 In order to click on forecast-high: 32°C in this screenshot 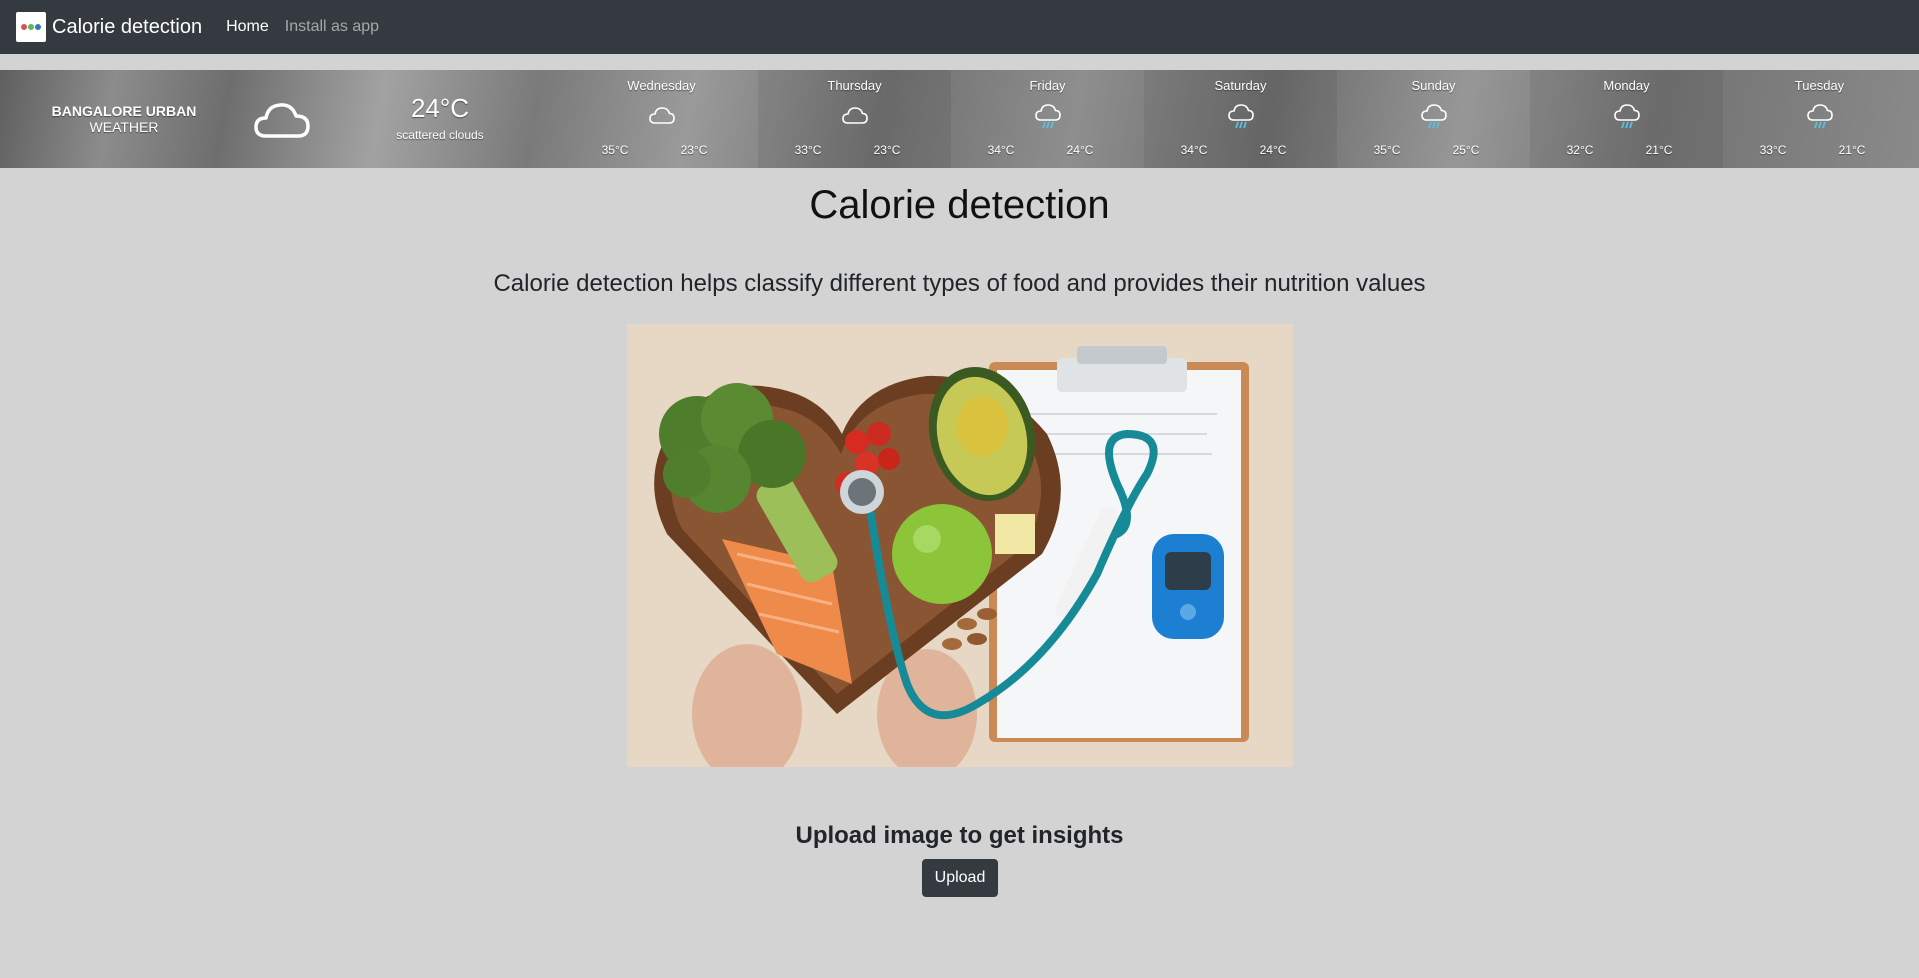, I will do `click(1580, 150)`.